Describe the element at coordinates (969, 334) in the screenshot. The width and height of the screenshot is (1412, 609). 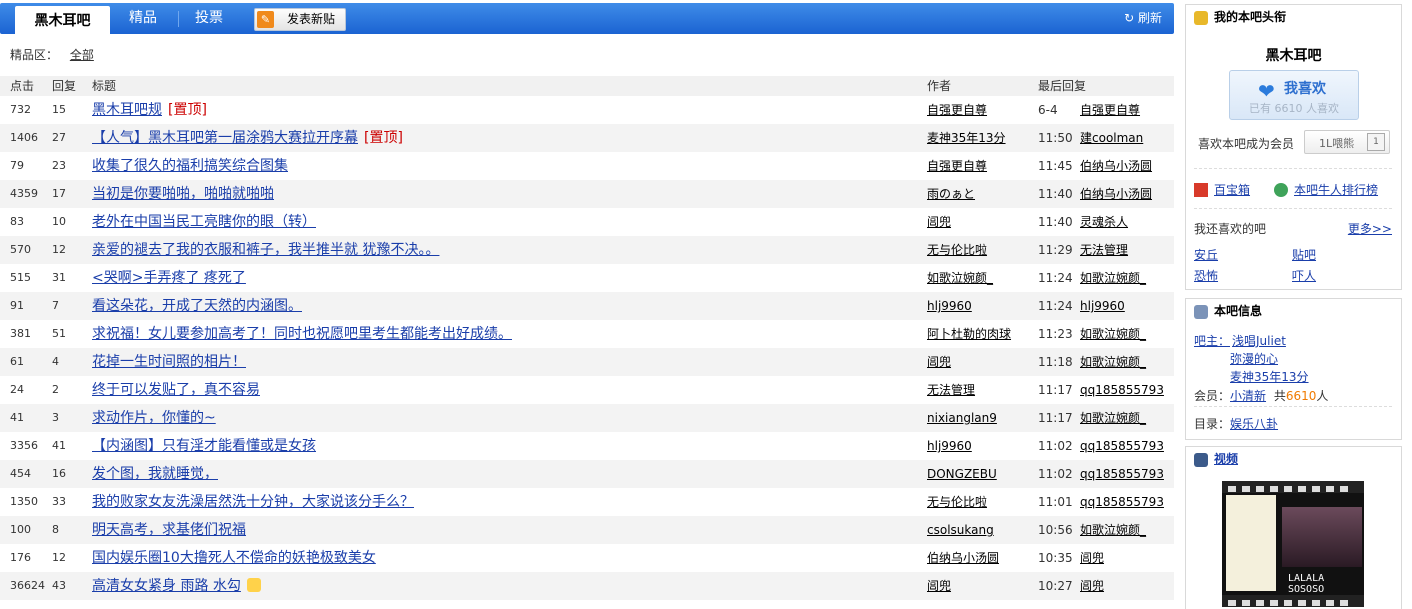
I see `author-link: 阿卜杜勒的肉球` at that location.